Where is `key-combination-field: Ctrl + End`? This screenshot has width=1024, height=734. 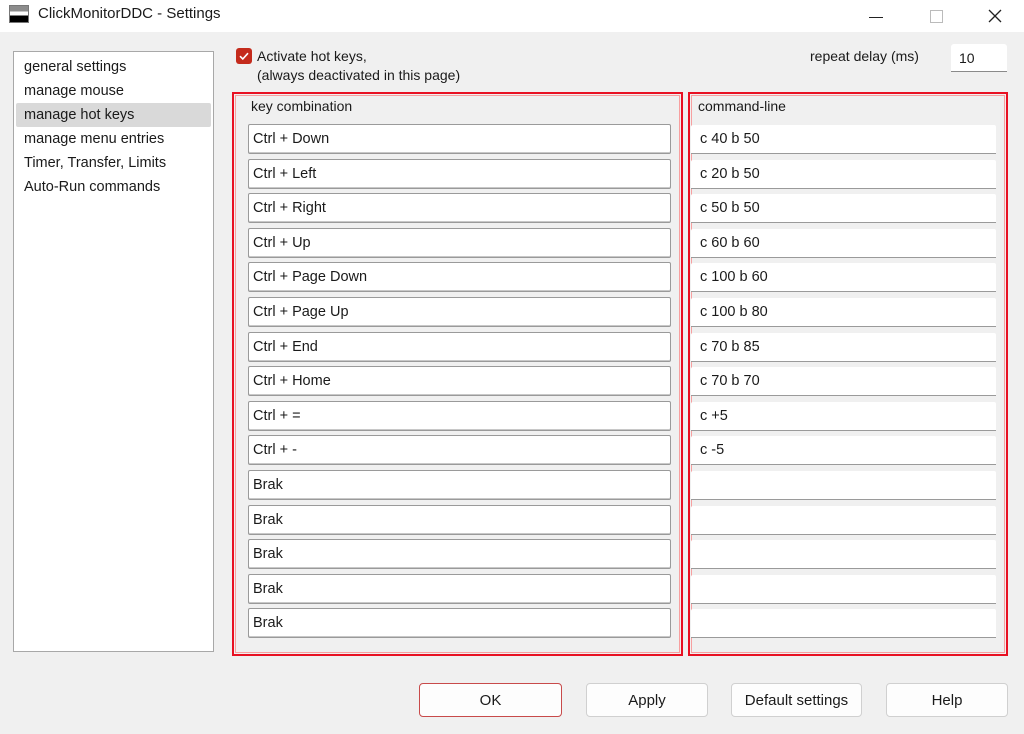 key-combination-field: Ctrl + End is located at coordinates (459, 347).